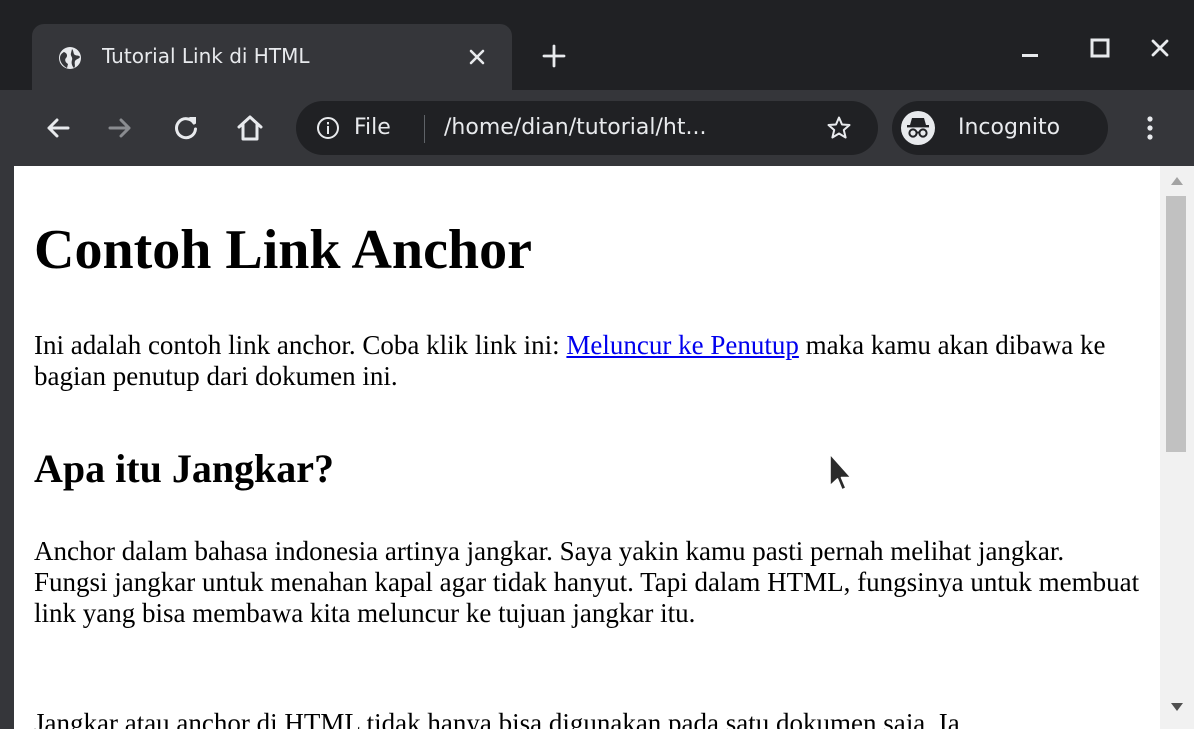 This screenshot has height=729, width=1194. Describe the element at coordinates (597, 45) in the screenshot. I see `tab-strip: Tutorial Link di HTML` at that location.